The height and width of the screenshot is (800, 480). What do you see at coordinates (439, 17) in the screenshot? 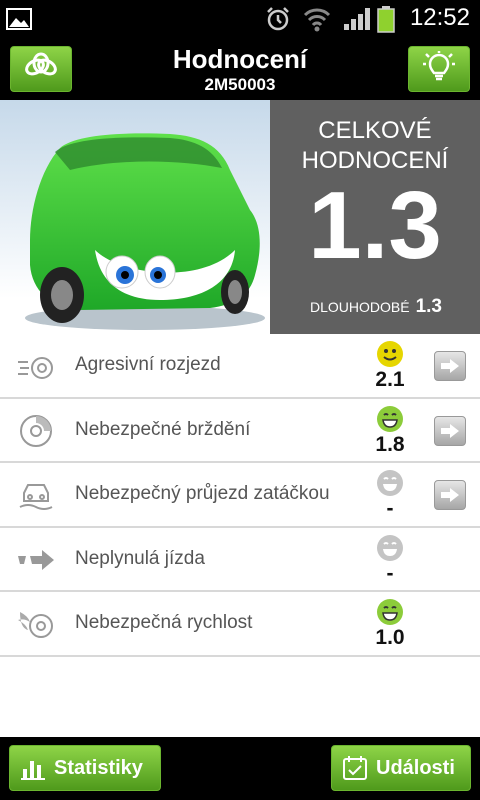
I see `clock-time: 12:52` at bounding box center [439, 17].